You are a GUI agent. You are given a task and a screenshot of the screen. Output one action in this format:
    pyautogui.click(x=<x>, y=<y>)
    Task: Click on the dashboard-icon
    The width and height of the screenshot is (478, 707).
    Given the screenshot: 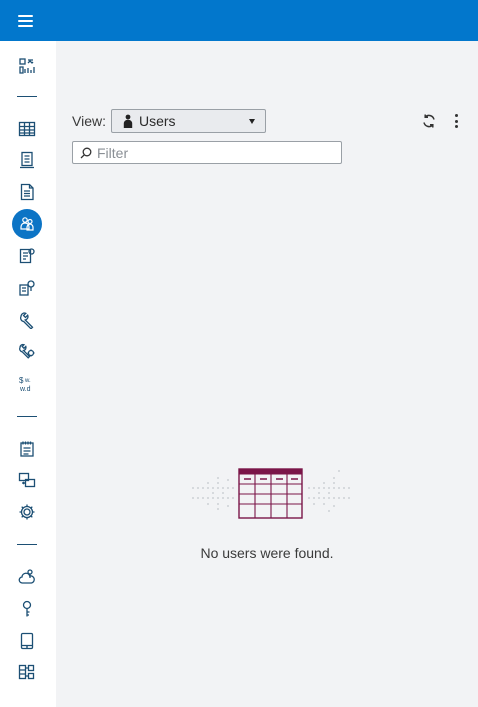 What is the action you would take?
    pyautogui.click(x=27, y=66)
    